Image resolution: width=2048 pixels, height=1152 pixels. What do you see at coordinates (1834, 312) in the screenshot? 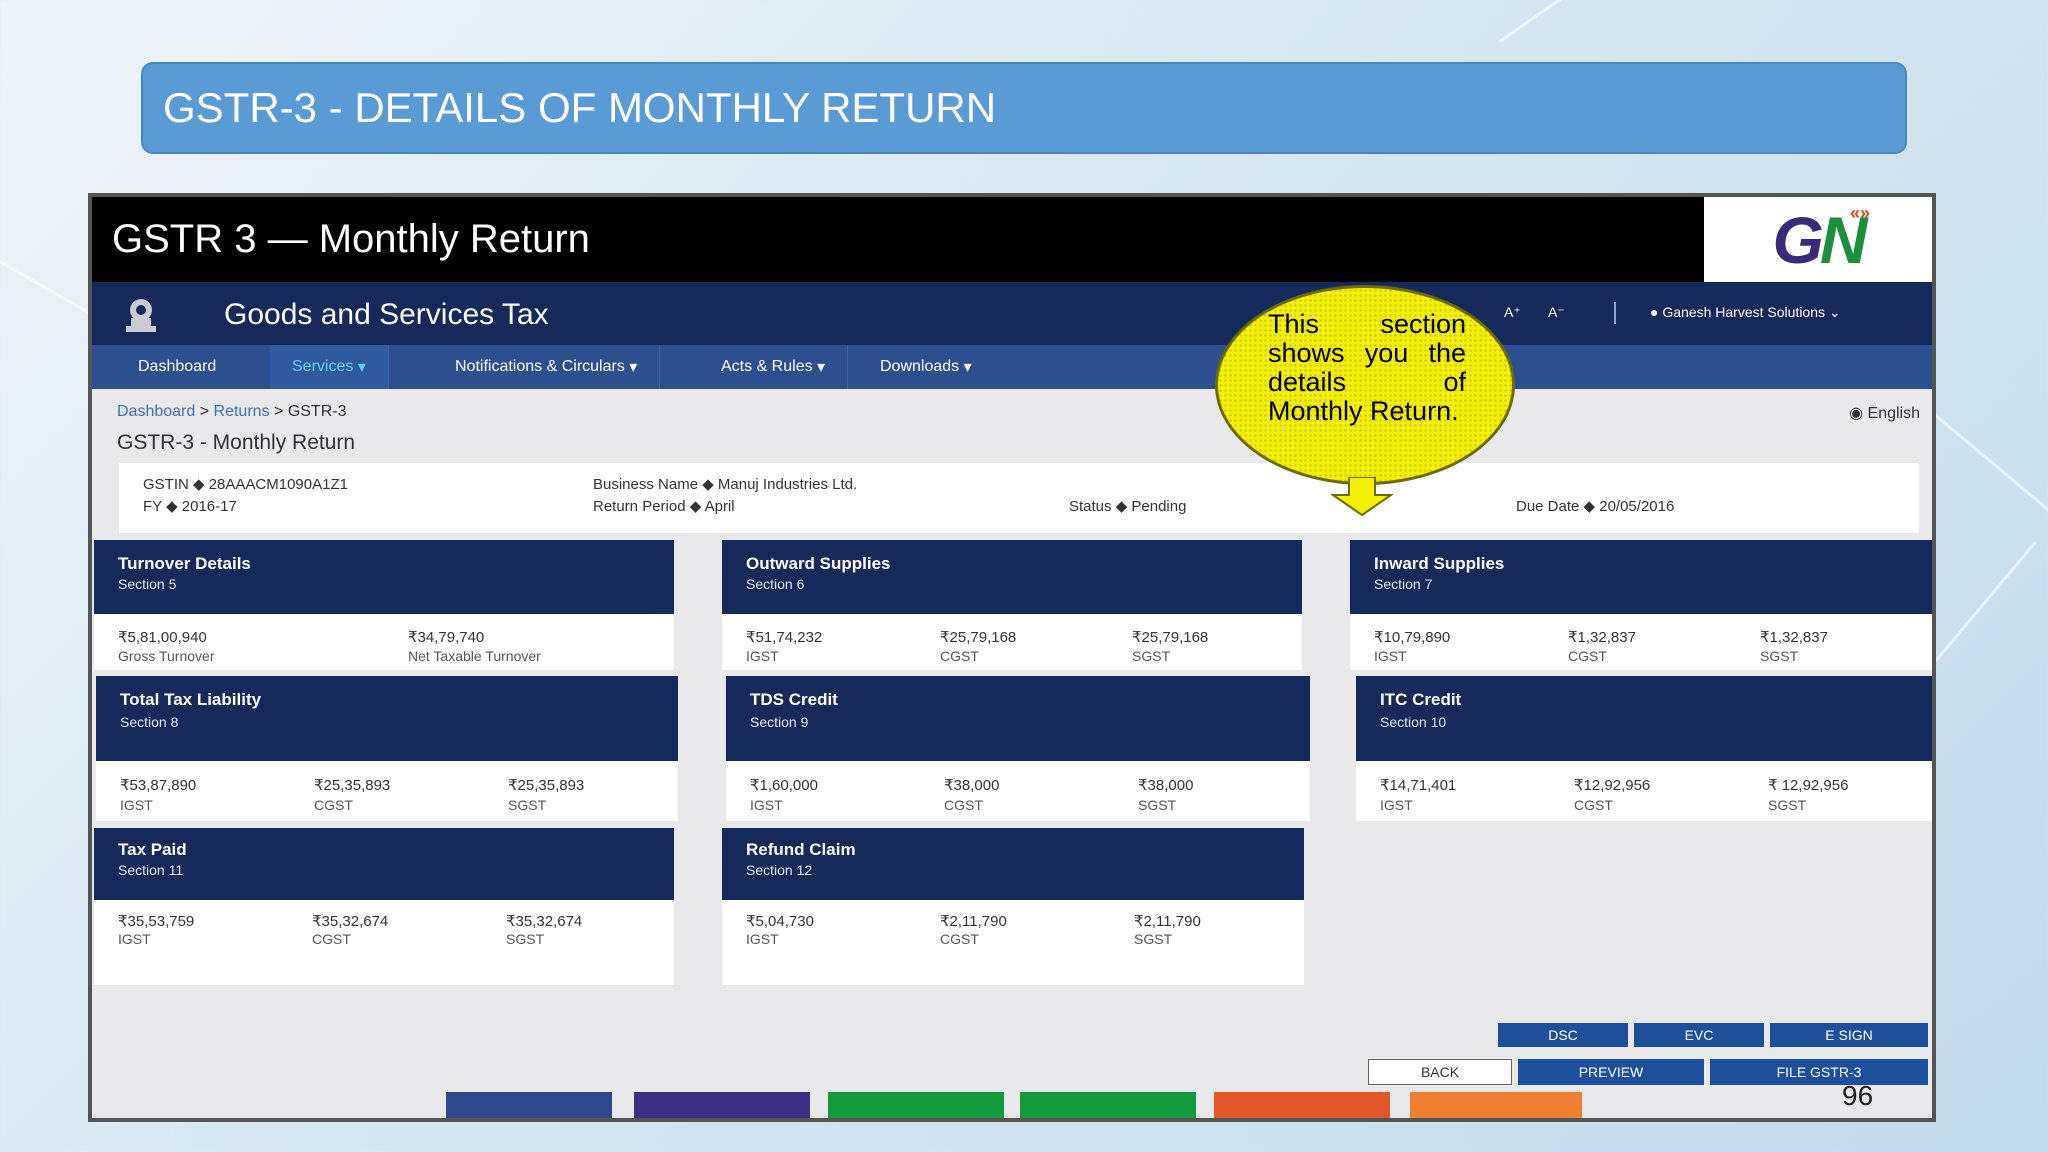
I see `chevron-down-icon: ⌄` at bounding box center [1834, 312].